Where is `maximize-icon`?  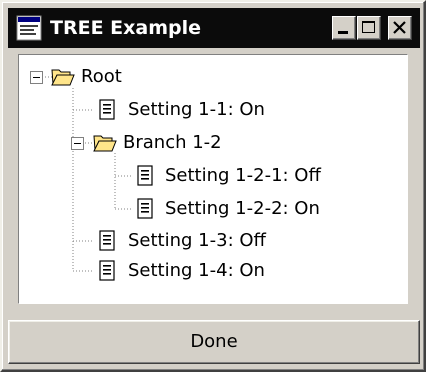 maximize-icon is located at coordinates (368, 27).